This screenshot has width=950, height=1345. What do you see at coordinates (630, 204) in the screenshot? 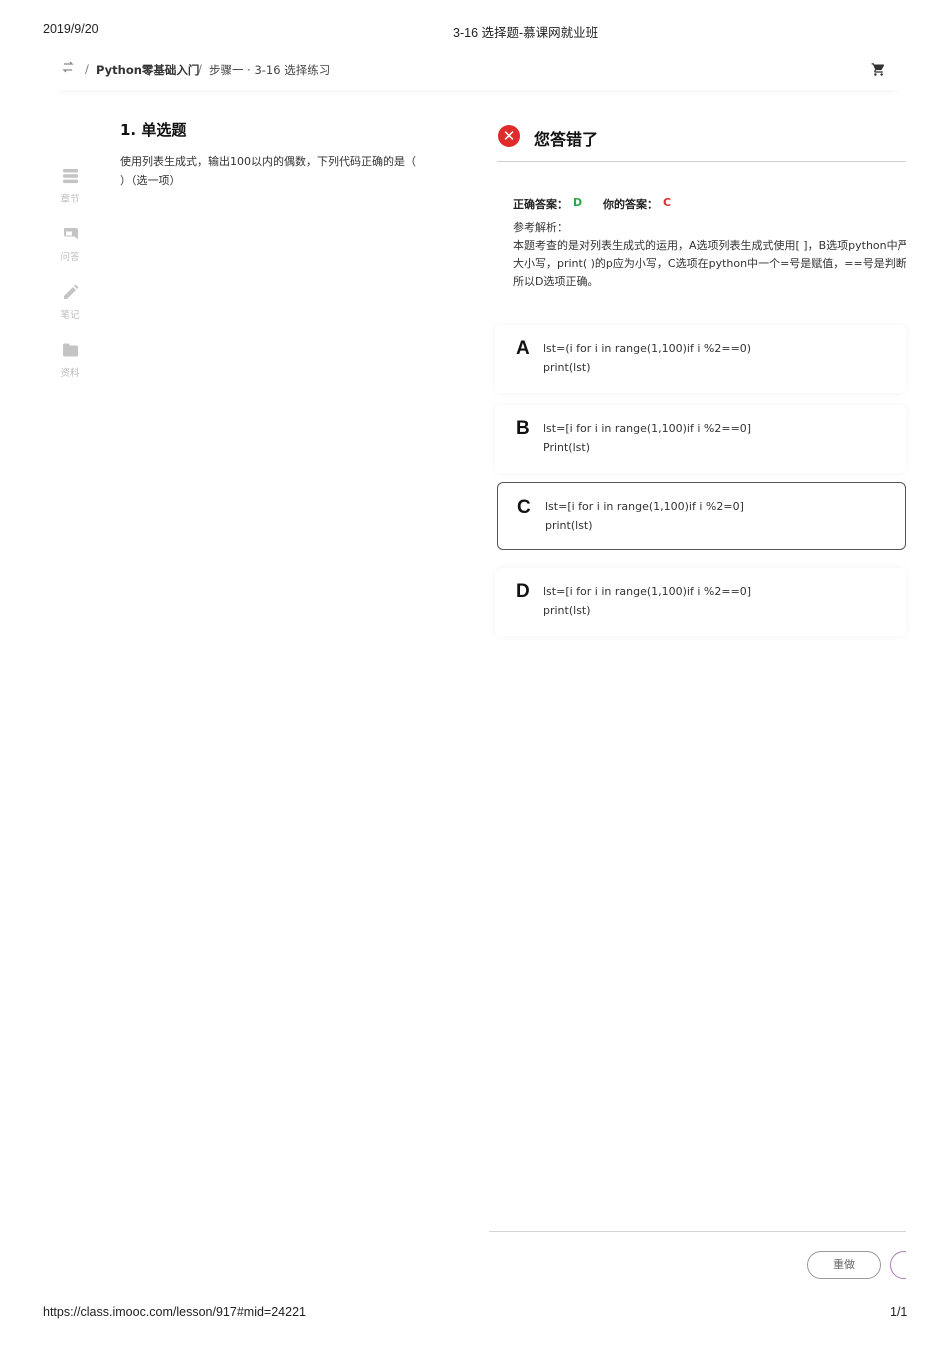
I see `your-answer-label: 你的答案：` at bounding box center [630, 204].